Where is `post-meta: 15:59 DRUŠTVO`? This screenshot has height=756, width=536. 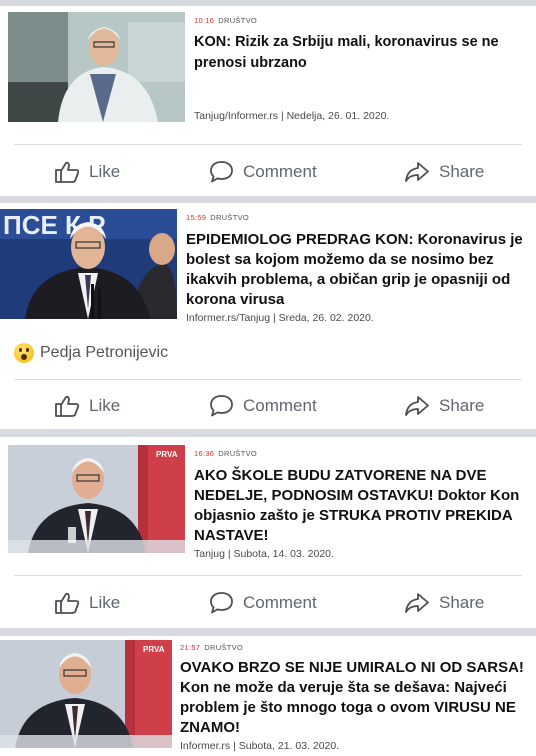 post-meta: 15:59 DRUŠTVO is located at coordinates (217, 217).